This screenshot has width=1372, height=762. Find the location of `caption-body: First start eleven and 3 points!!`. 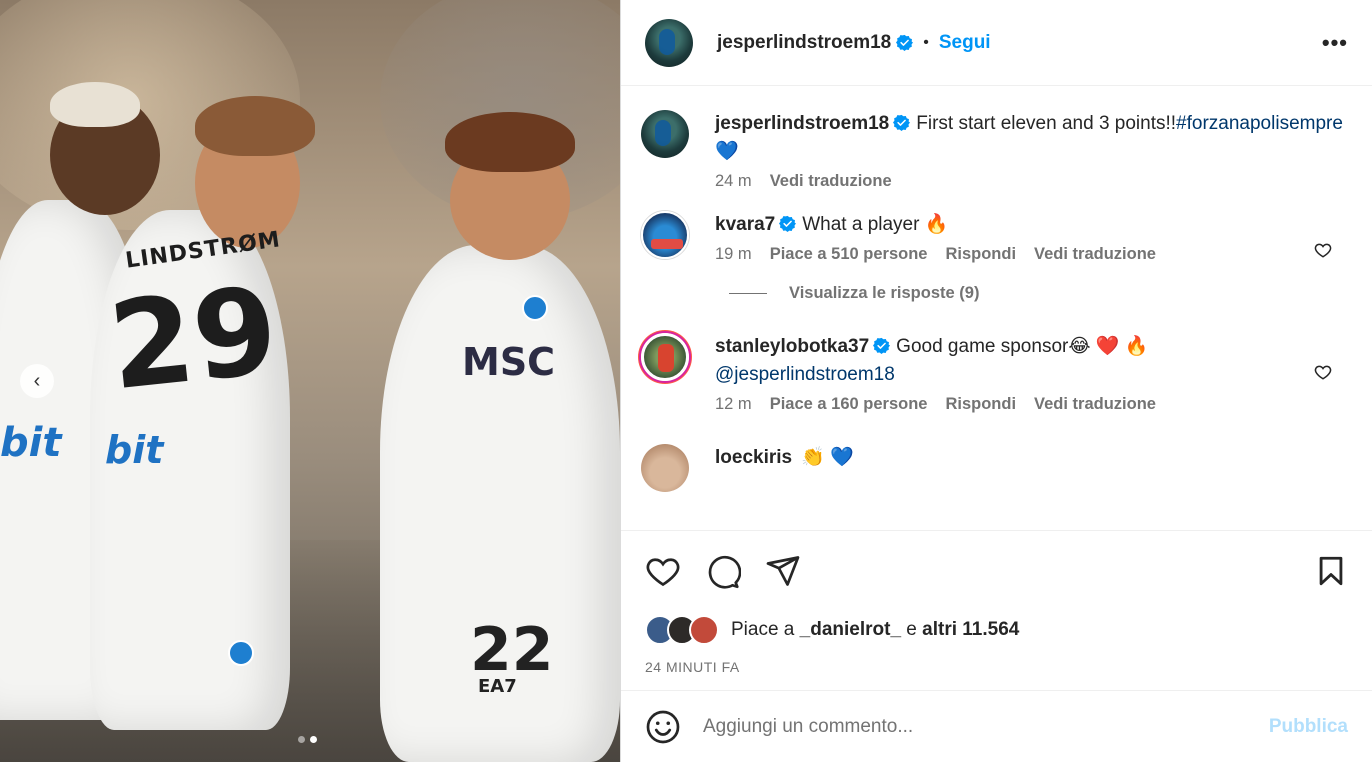

caption-body: First start eleven and 3 points!! is located at coordinates (1046, 123).